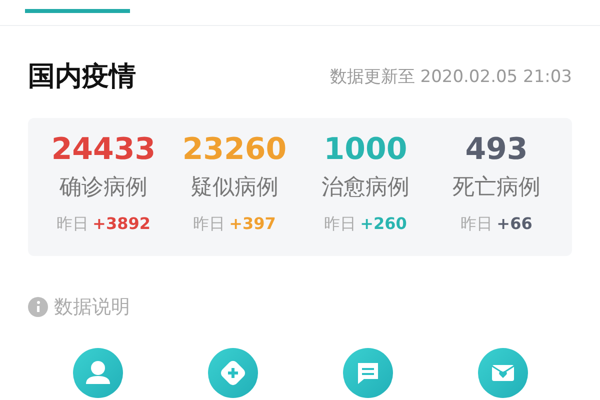 This screenshot has width=600, height=400. What do you see at coordinates (103, 150) in the screenshot?
I see `stat-value: 24433` at bounding box center [103, 150].